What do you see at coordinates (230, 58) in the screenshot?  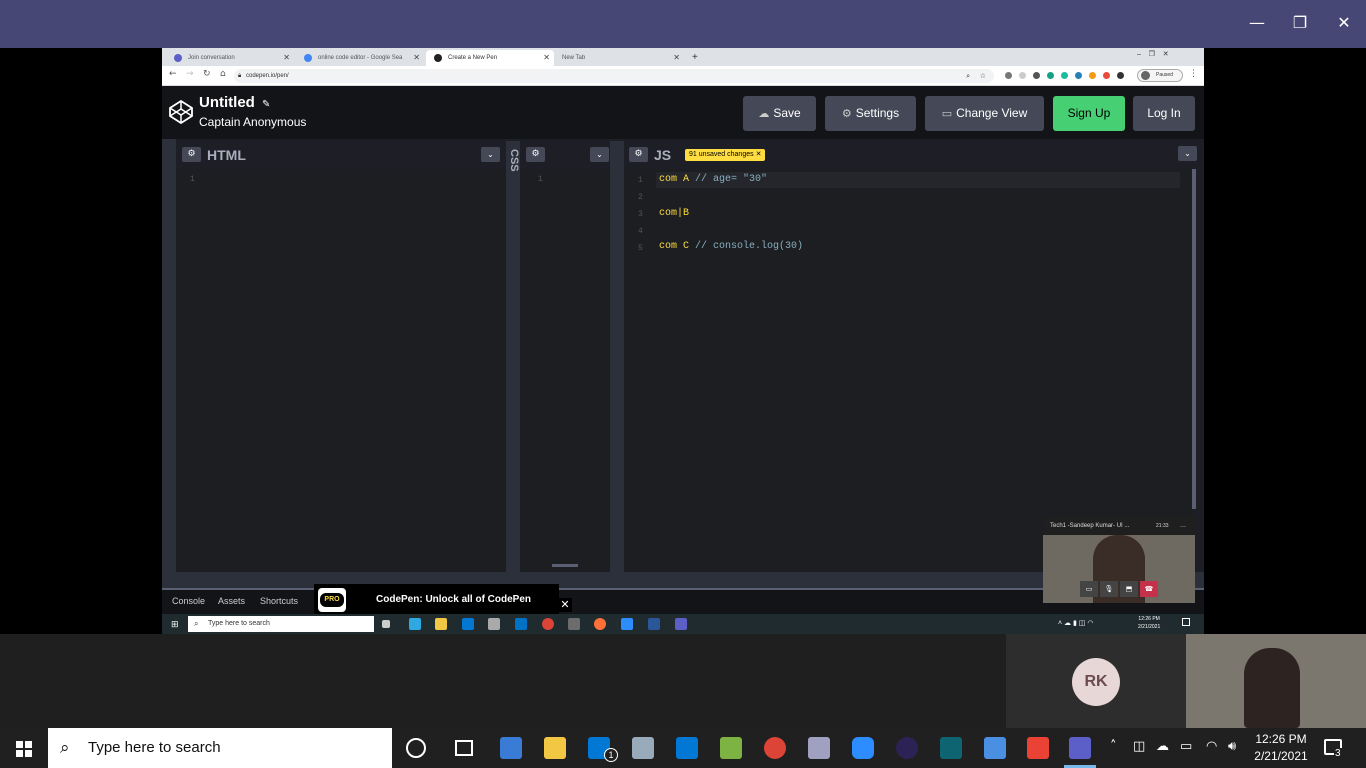 I see `browser-tab: Join conversation ✕` at bounding box center [230, 58].